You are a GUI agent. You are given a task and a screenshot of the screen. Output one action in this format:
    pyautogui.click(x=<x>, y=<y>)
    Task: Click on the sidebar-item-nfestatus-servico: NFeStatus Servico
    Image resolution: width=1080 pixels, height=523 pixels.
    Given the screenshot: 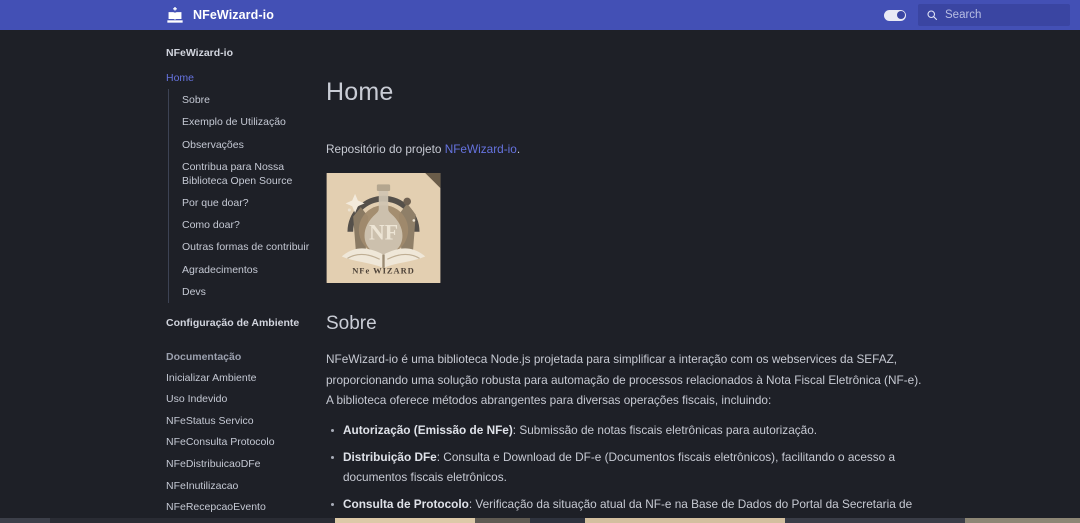 What is the action you would take?
    pyautogui.click(x=246, y=421)
    